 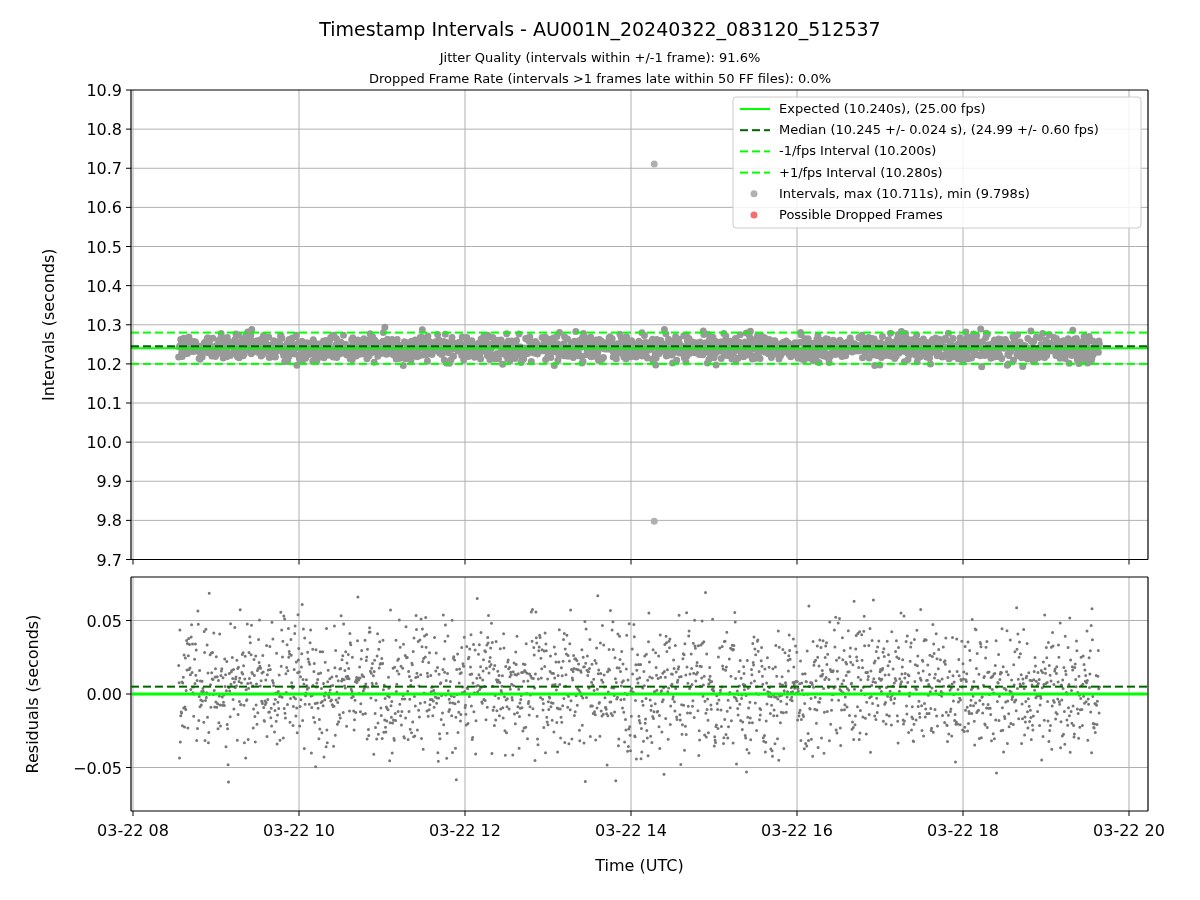 What do you see at coordinates (600, 78) in the screenshot?
I see `chart-subtitle: Dropped Frame Rate (intervals >1 frames late within 50 FF files): 0.0%` at bounding box center [600, 78].